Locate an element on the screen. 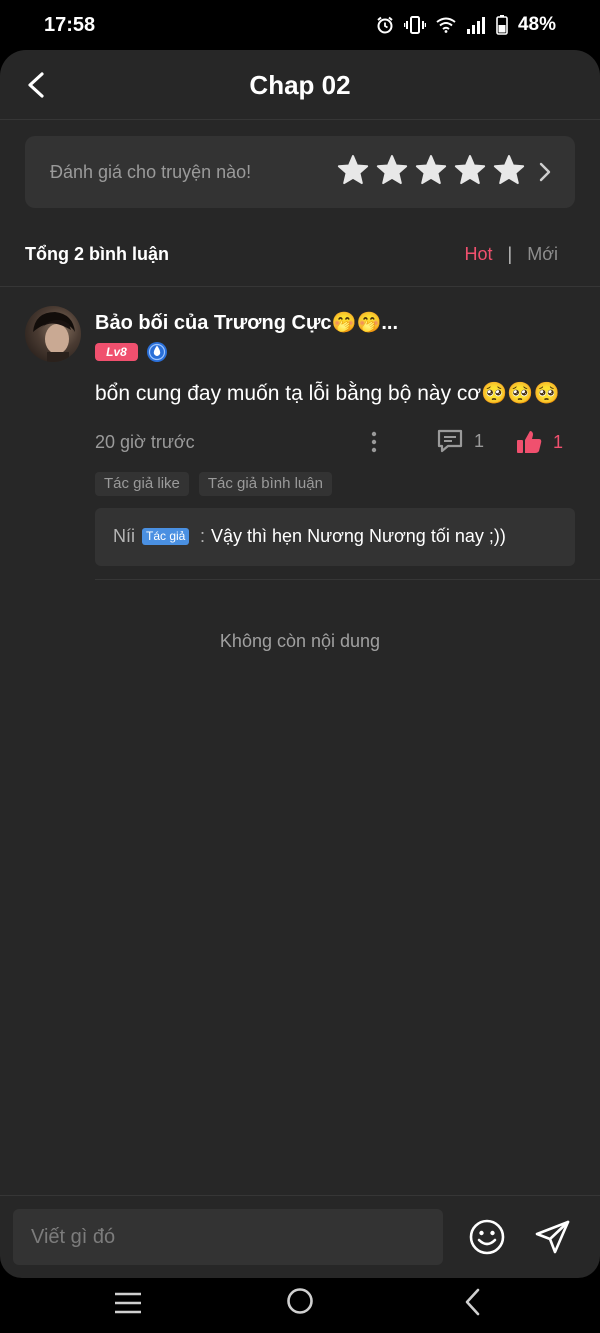 The width and height of the screenshot is (600, 1333). comment-input is located at coordinates (228, 1237).